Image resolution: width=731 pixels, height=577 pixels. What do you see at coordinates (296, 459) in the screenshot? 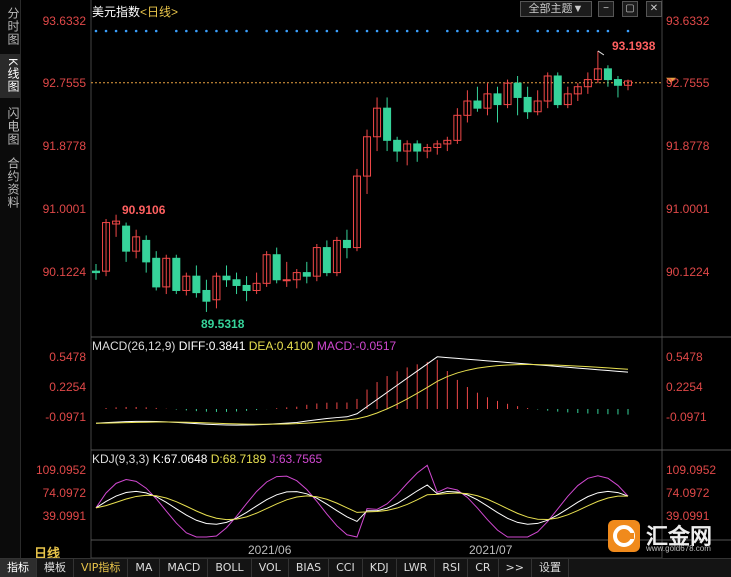
I see `kdj-j-value: J:63.7565` at bounding box center [296, 459].